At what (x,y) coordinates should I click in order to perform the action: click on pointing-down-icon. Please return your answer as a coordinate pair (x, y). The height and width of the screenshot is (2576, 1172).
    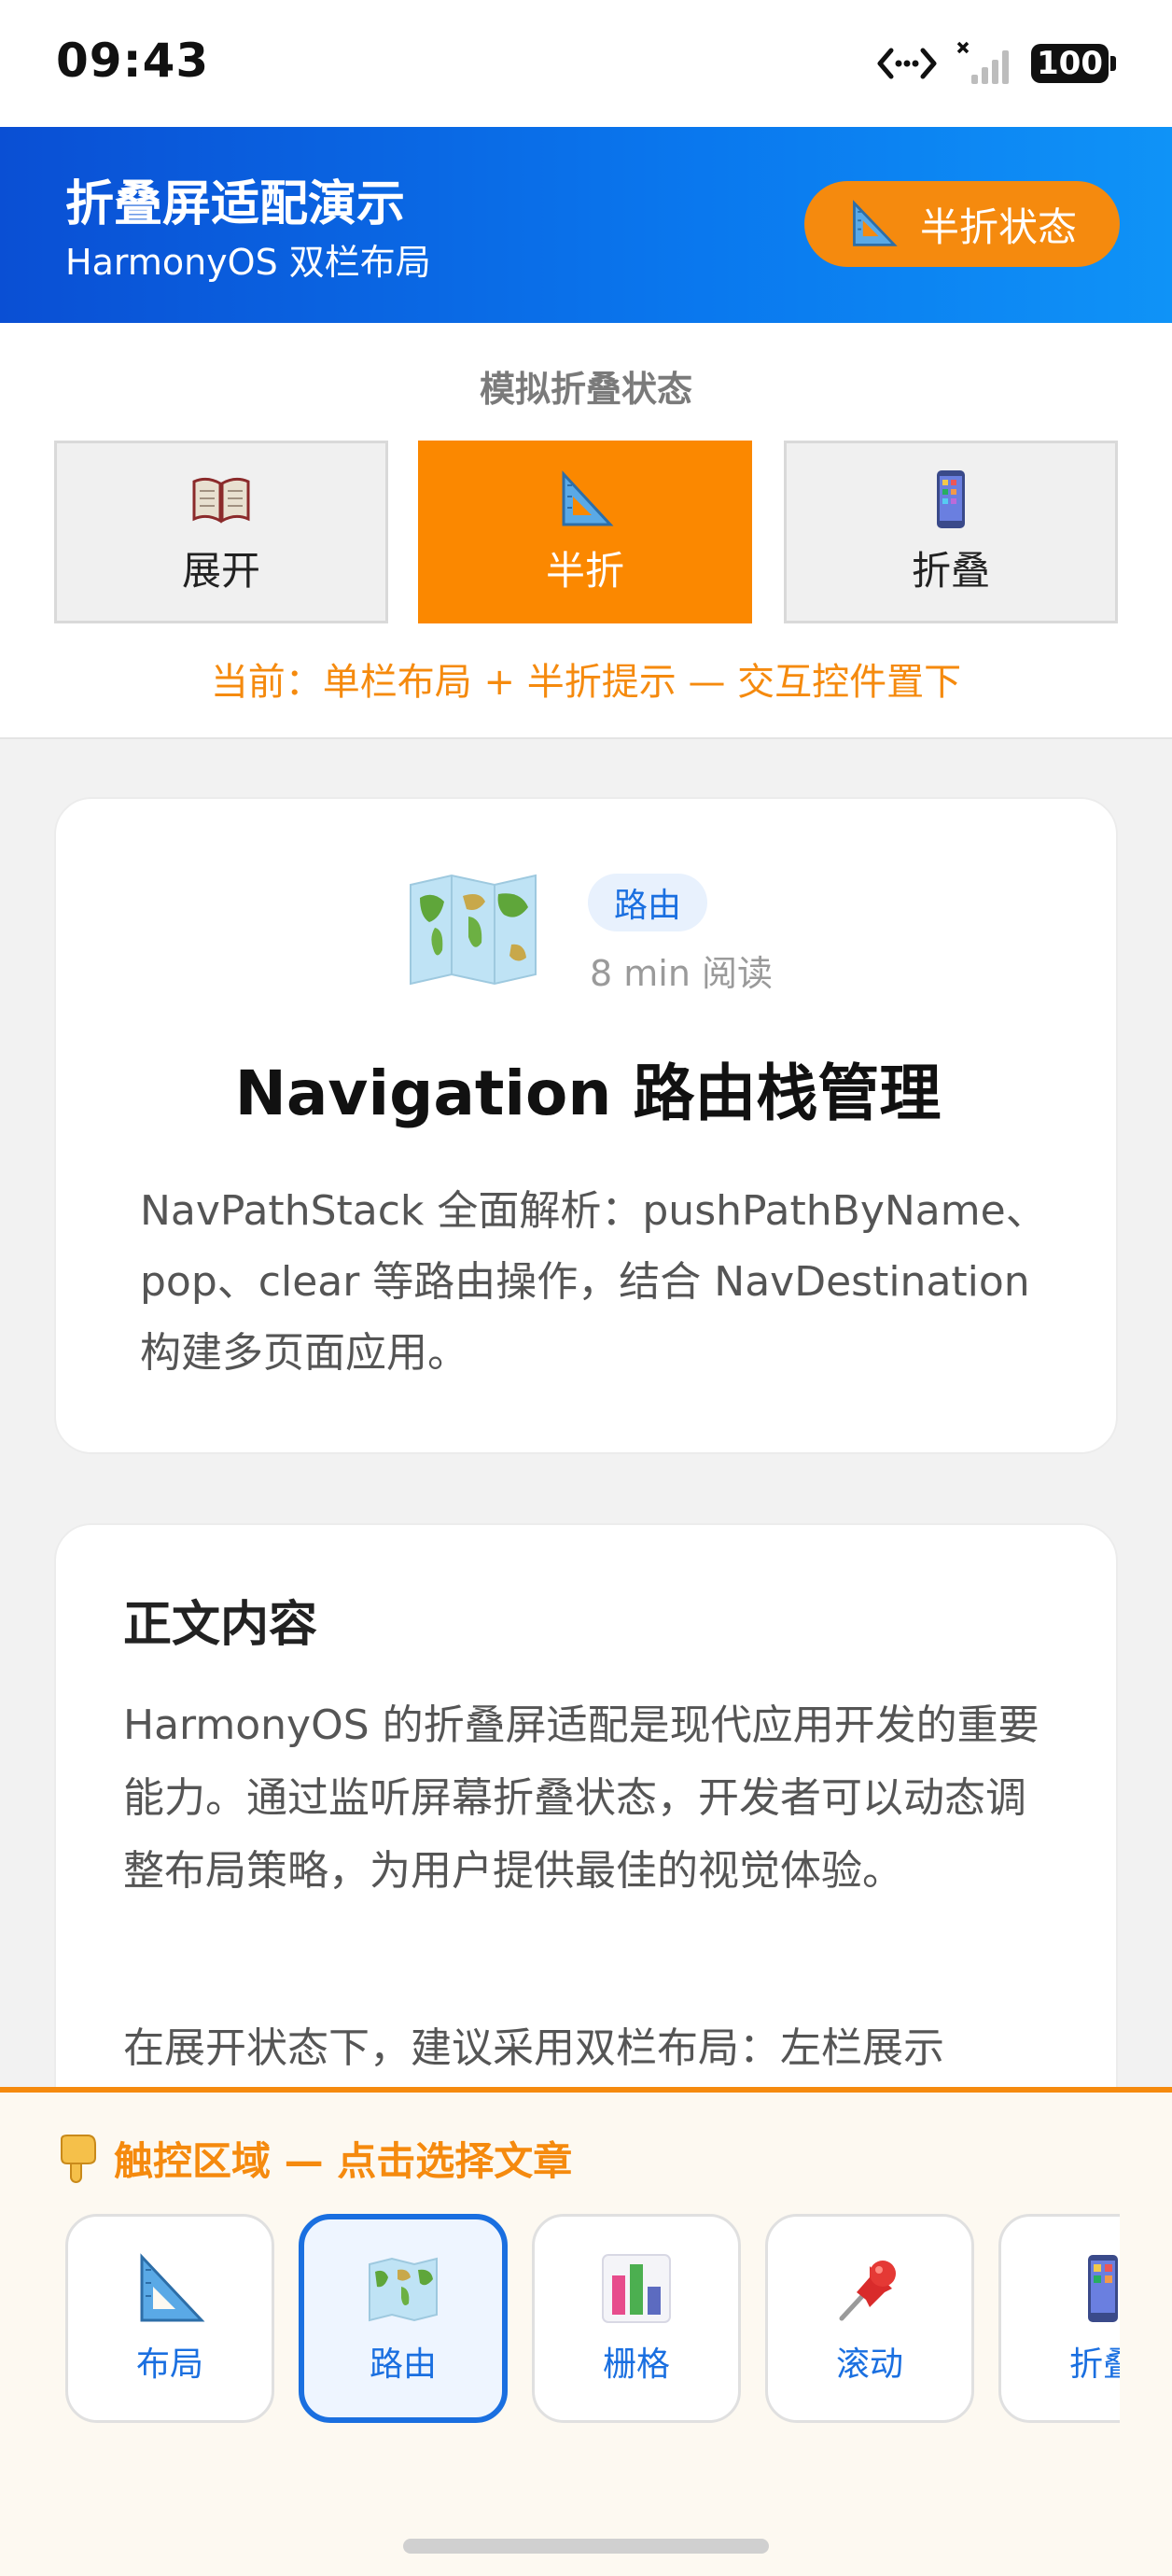
    Looking at the image, I should click on (78, 2158).